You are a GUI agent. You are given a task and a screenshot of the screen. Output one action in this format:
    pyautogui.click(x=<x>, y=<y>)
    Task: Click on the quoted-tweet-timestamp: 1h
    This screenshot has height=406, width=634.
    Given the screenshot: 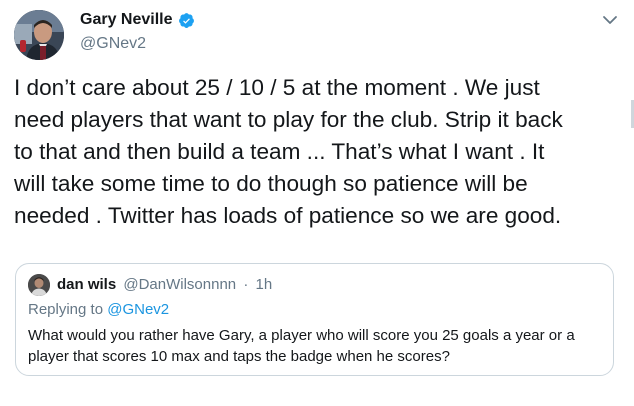 What is the action you would take?
    pyautogui.click(x=263, y=284)
    